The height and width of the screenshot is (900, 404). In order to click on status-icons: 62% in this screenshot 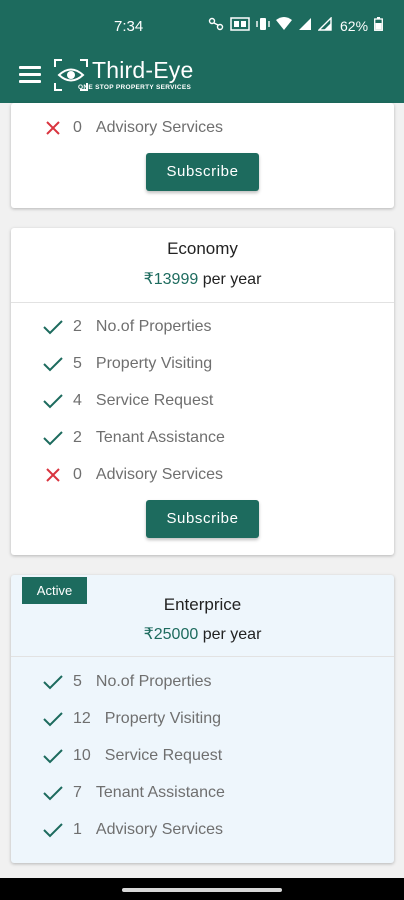, I will do `click(295, 25)`.